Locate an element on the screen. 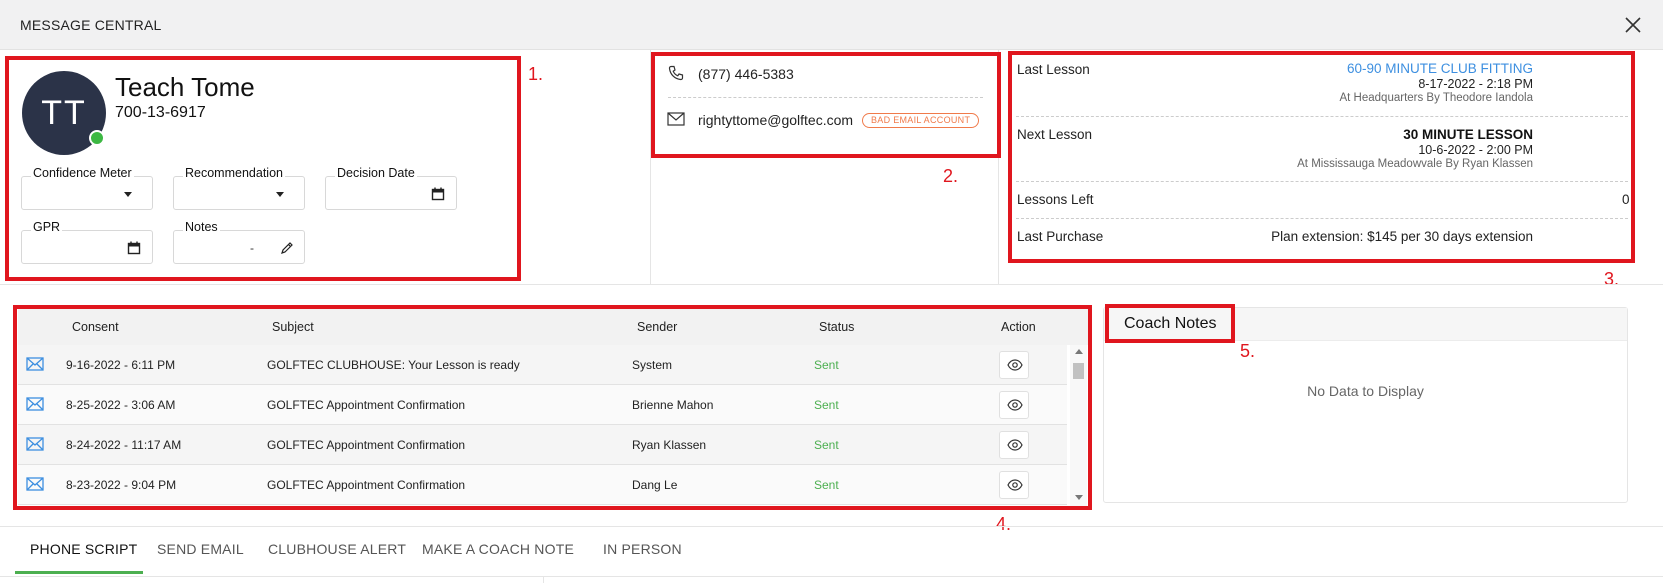 The image size is (1663, 583). title-bar: MESSAGE CENTRAL is located at coordinates (831, 25).